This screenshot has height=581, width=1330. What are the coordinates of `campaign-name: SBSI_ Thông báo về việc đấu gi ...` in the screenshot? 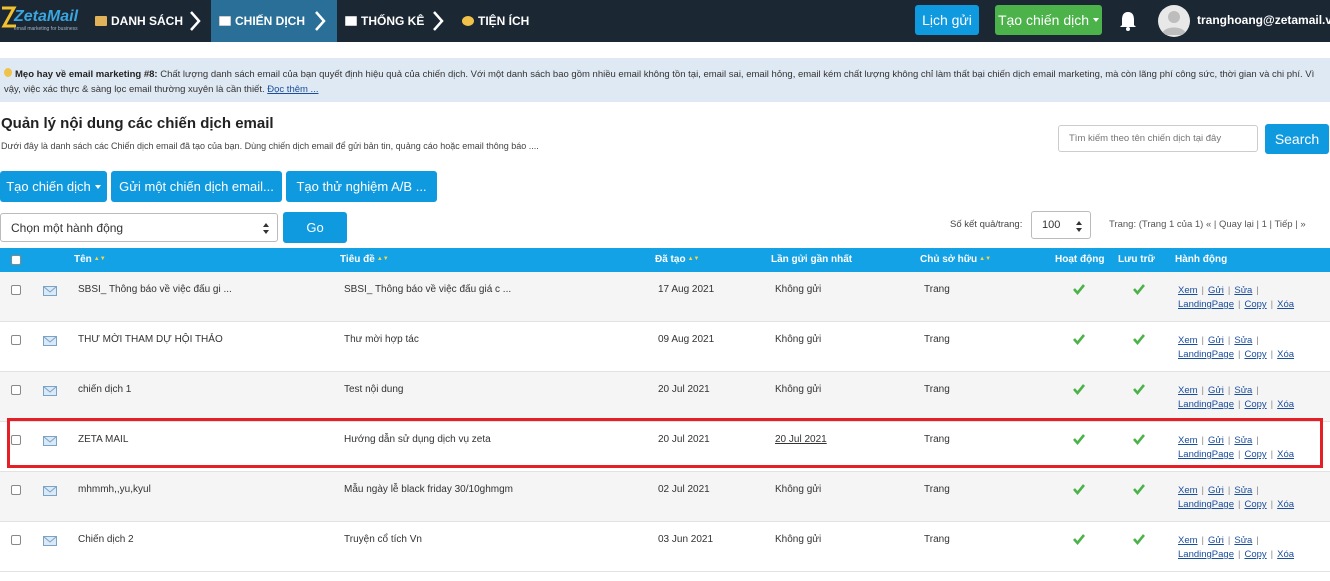 It's located at (155, 289).